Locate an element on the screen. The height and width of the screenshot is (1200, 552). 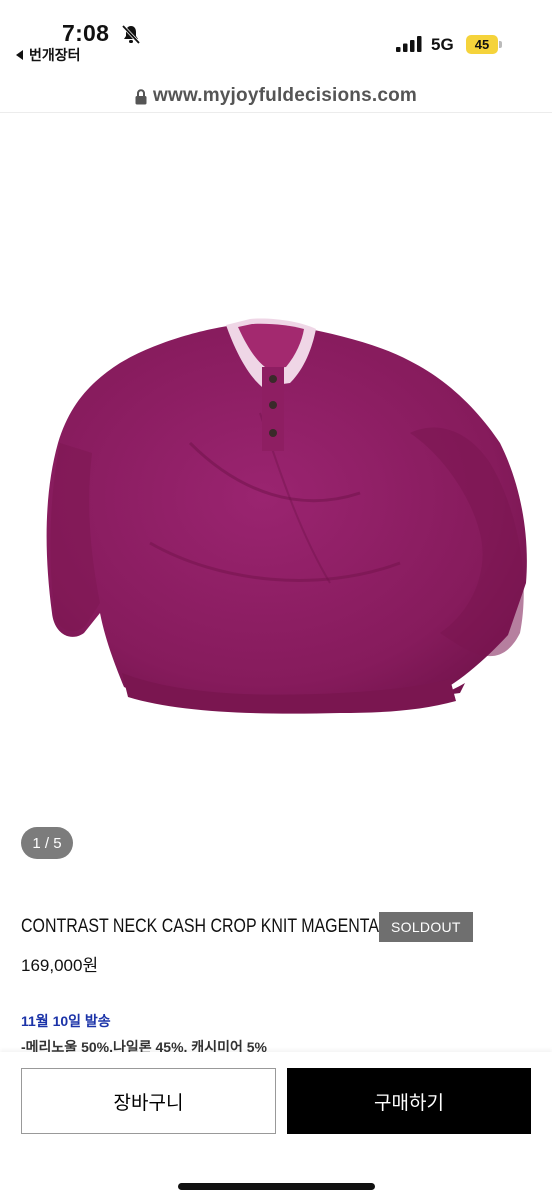
signal-icon is located at coordinates (409, 44).